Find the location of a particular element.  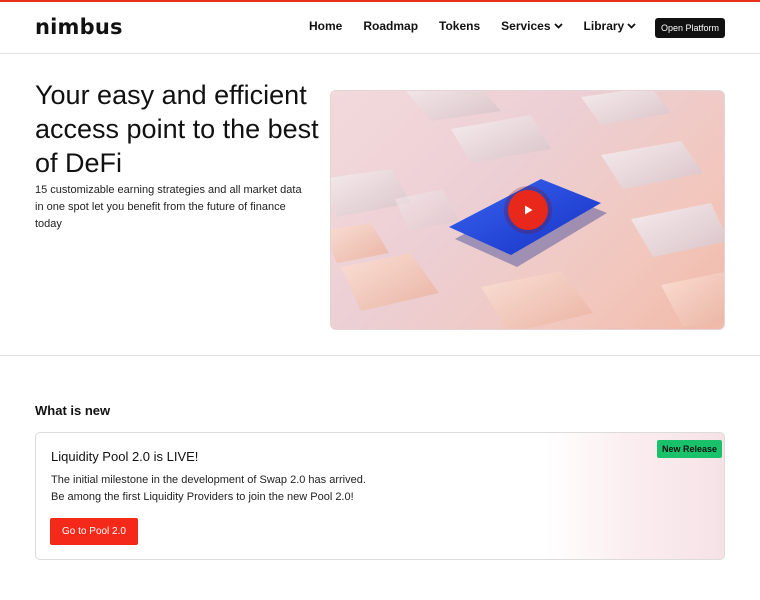

news-card-title: Liquidity Pool 2.0 is LIVE! is located at coordinates (125, 456).